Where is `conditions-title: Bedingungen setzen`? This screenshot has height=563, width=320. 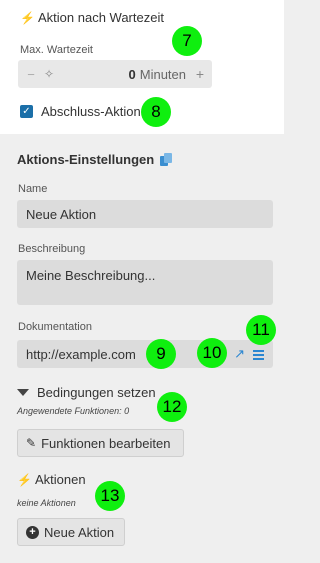
conditions-title: Bedingungen setzen is located at coordinates (86, 392).